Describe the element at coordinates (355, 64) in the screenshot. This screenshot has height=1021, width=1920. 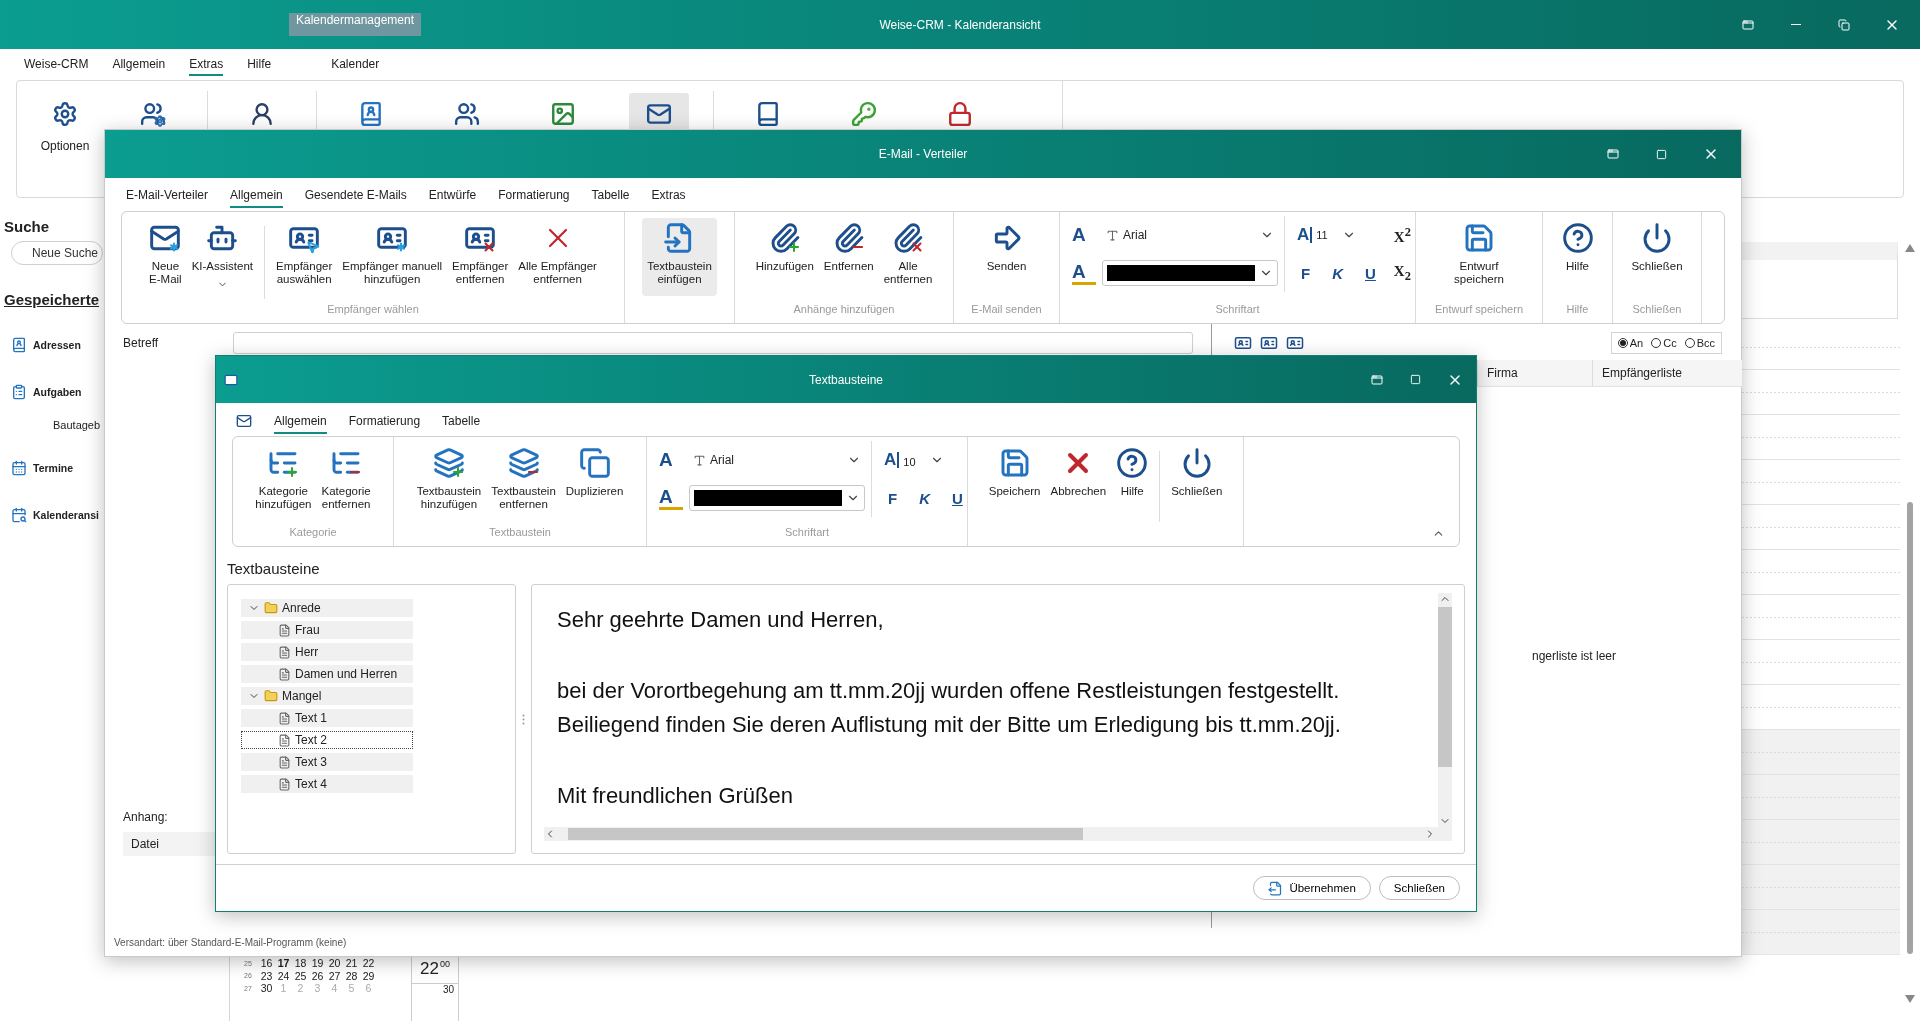
I see `menu-item: Kalender` at that location.